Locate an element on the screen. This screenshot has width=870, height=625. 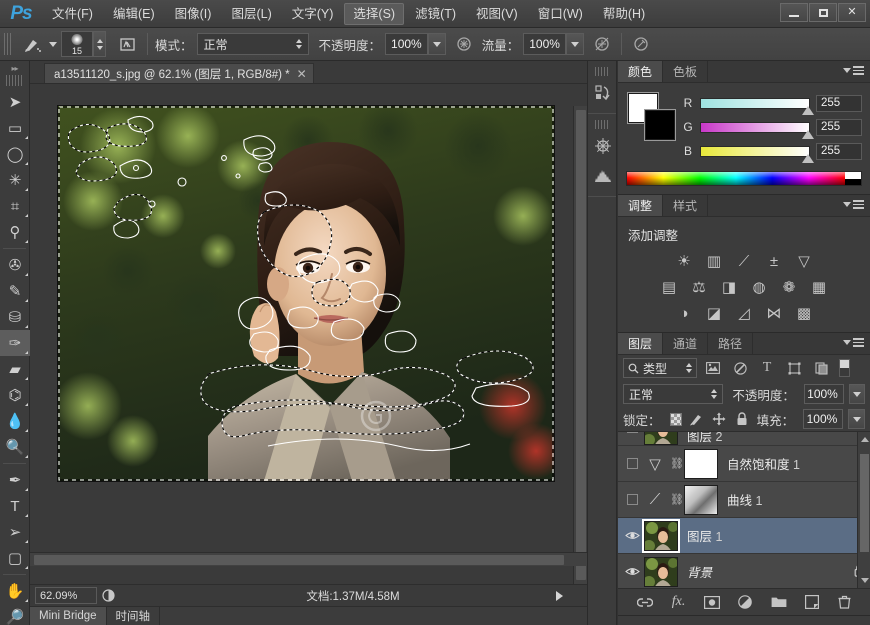
minimize-button is located at coordinates (794, 12).